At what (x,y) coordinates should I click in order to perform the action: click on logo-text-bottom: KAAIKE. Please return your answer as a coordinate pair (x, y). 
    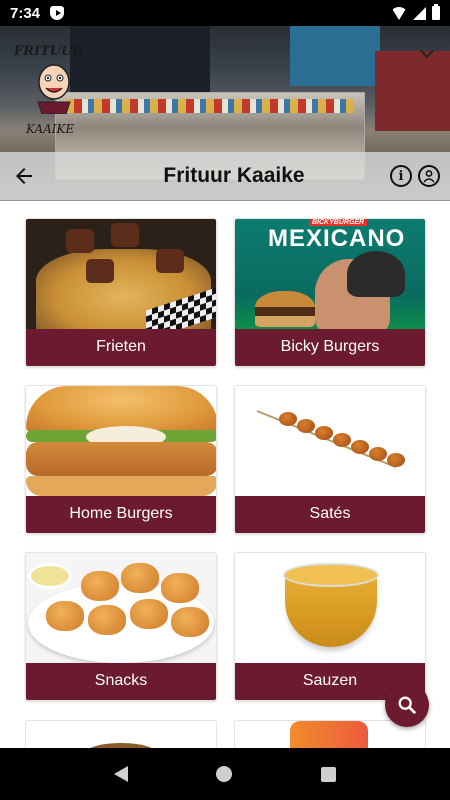
    Looking at the image, I should click on (50, 129).